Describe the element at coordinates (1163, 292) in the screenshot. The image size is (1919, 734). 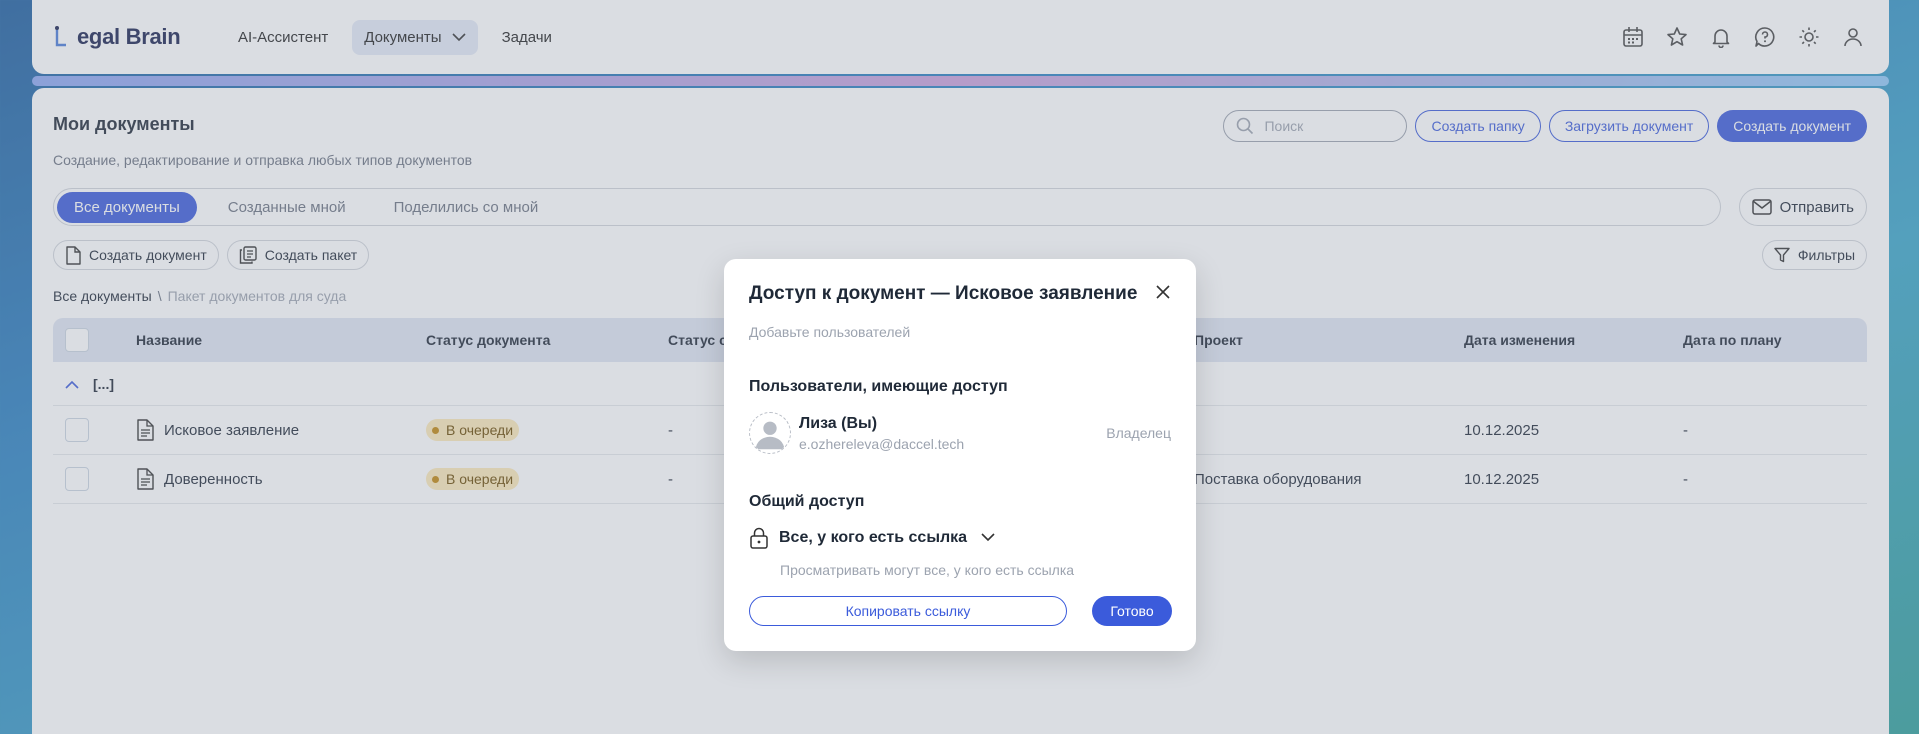
I see `close-icon` at that location.